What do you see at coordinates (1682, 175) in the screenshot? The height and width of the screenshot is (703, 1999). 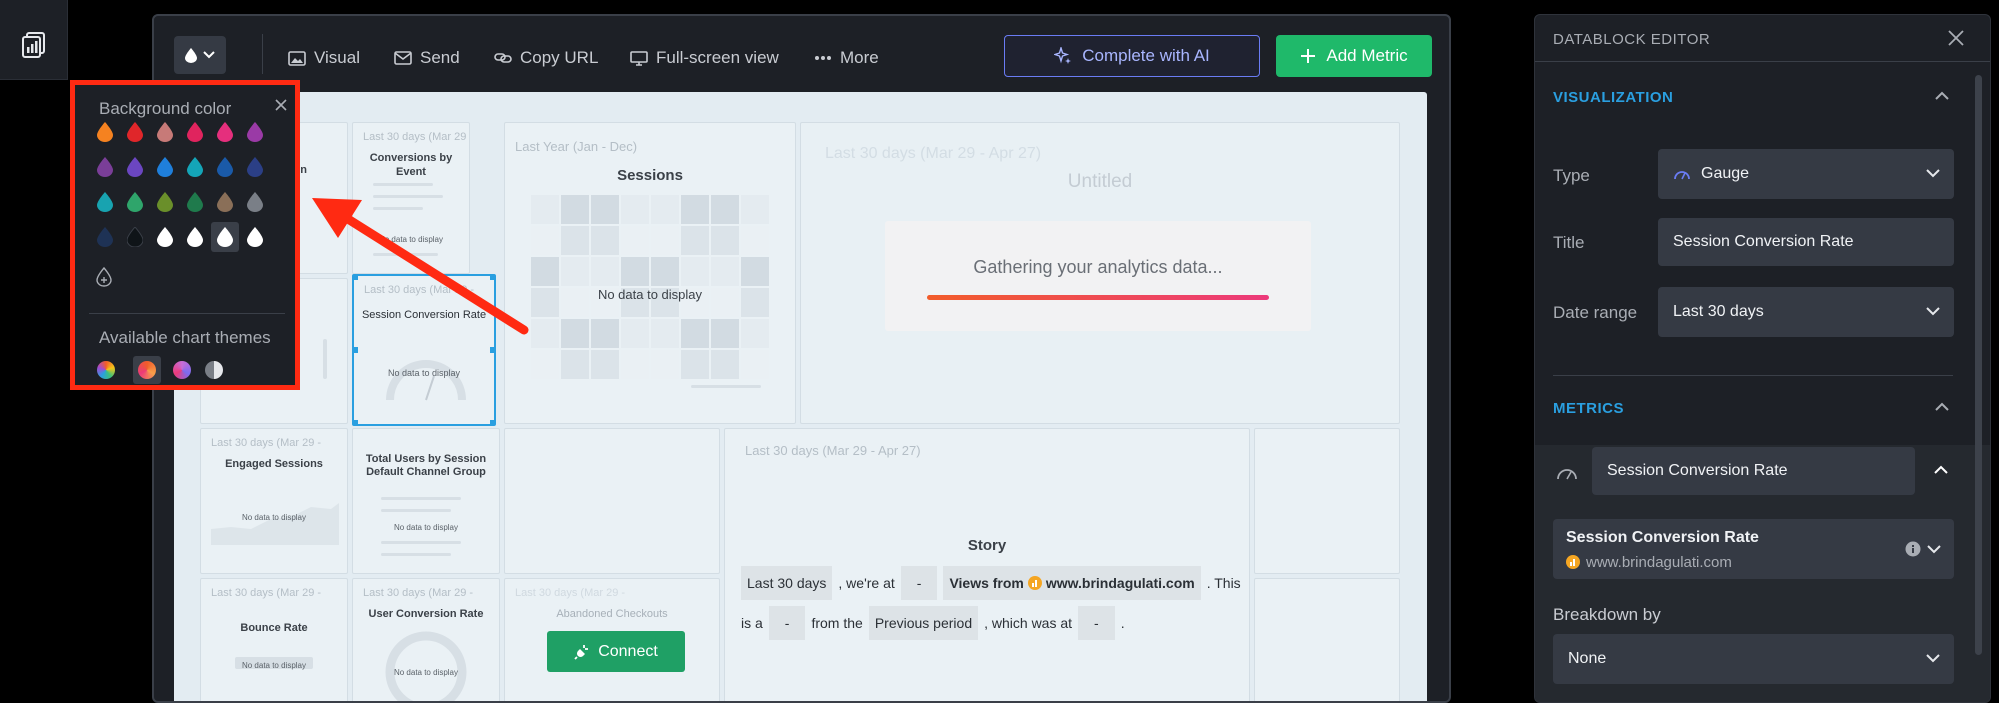 I see `gauge-icon` at bounding box center [1682, 175].